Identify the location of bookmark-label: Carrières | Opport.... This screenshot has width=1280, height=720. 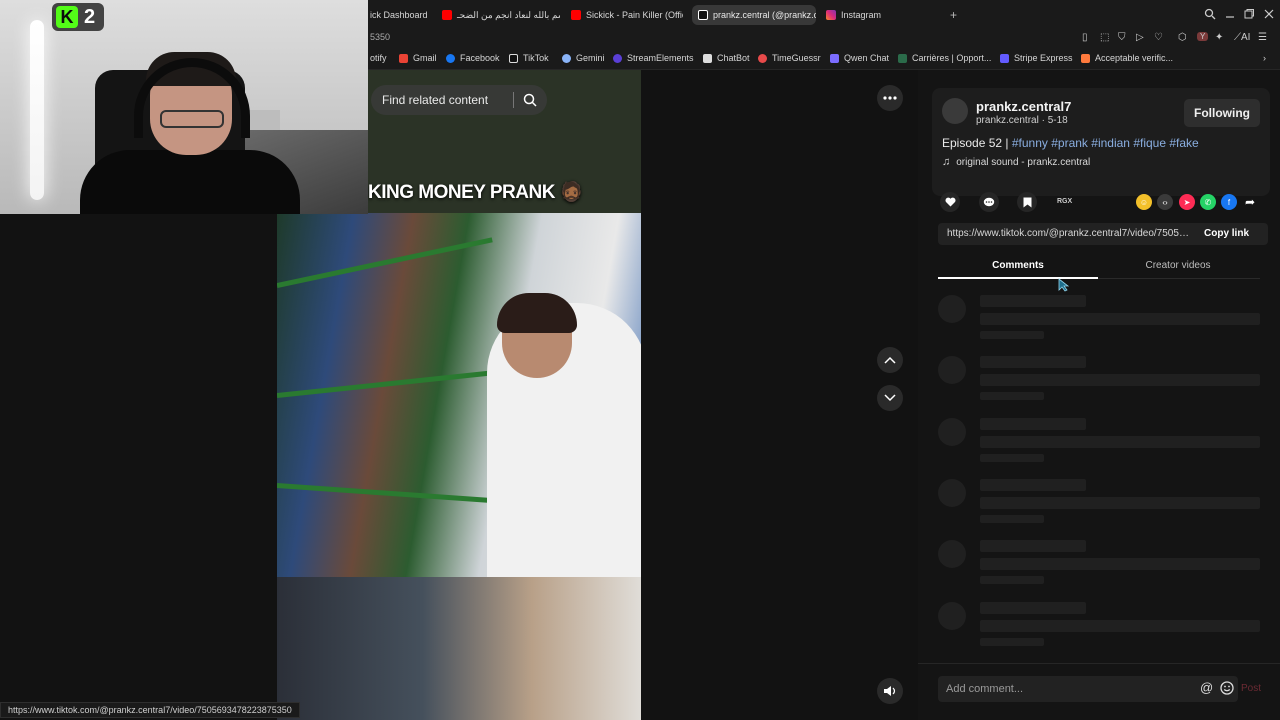
(952, 58).